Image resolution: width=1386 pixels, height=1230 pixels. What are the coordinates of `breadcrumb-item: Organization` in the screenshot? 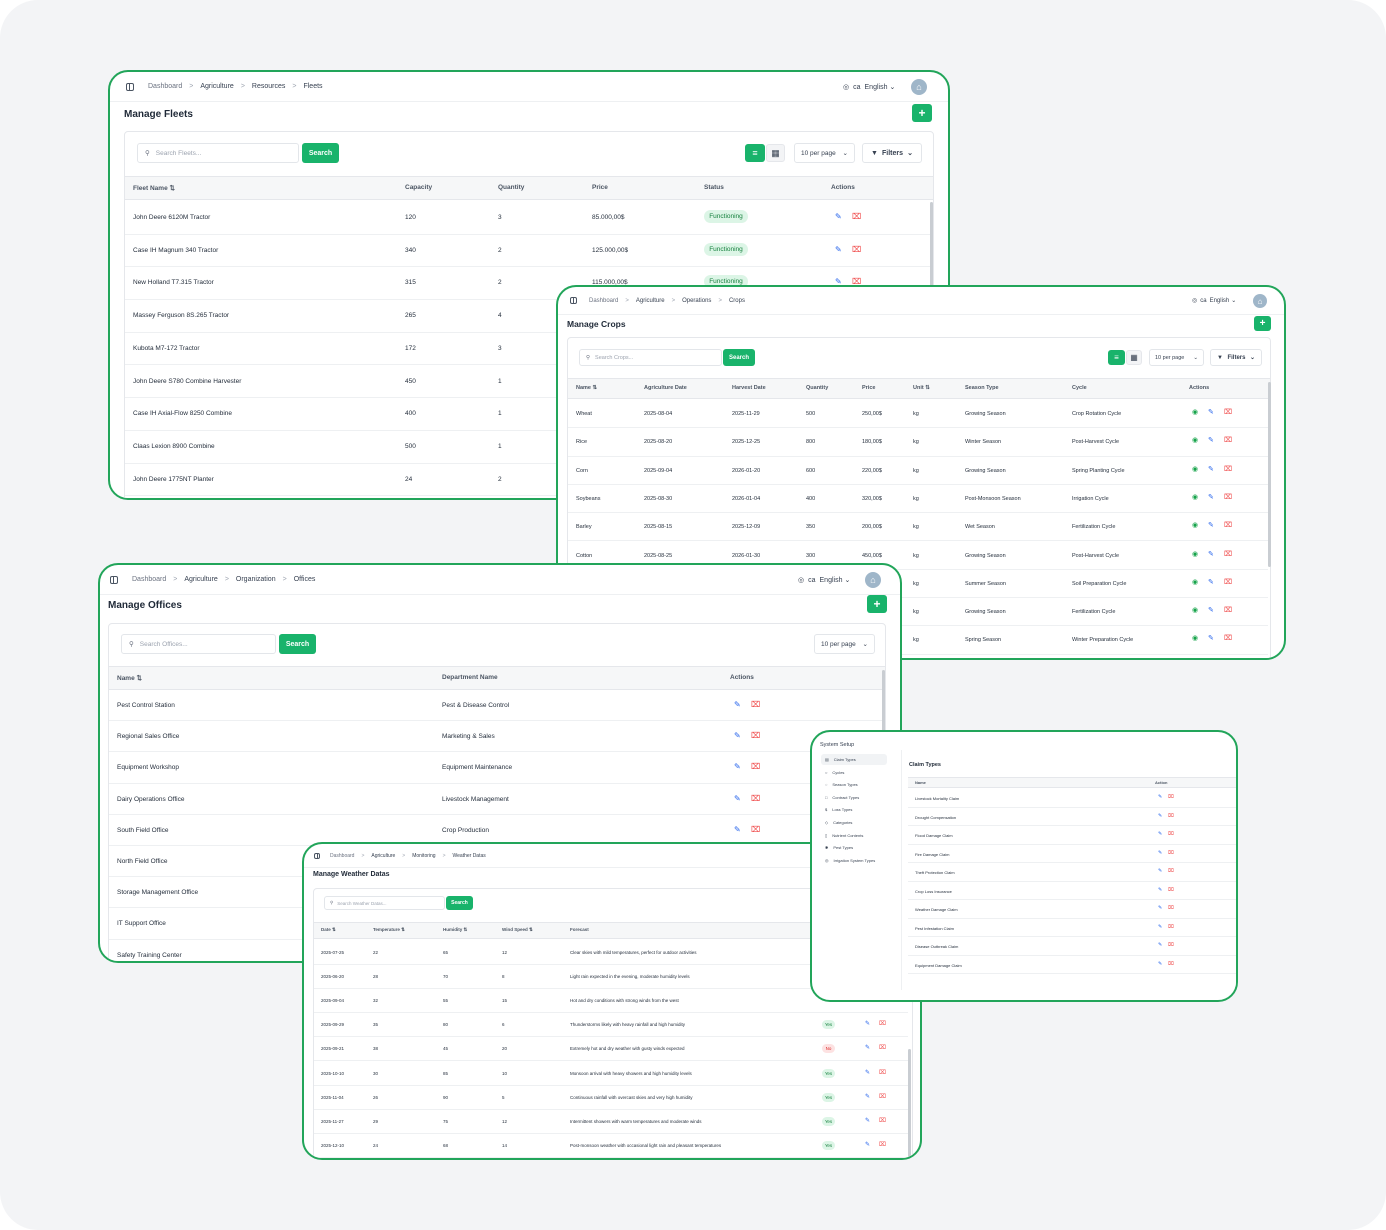 It's located at (256, 579).